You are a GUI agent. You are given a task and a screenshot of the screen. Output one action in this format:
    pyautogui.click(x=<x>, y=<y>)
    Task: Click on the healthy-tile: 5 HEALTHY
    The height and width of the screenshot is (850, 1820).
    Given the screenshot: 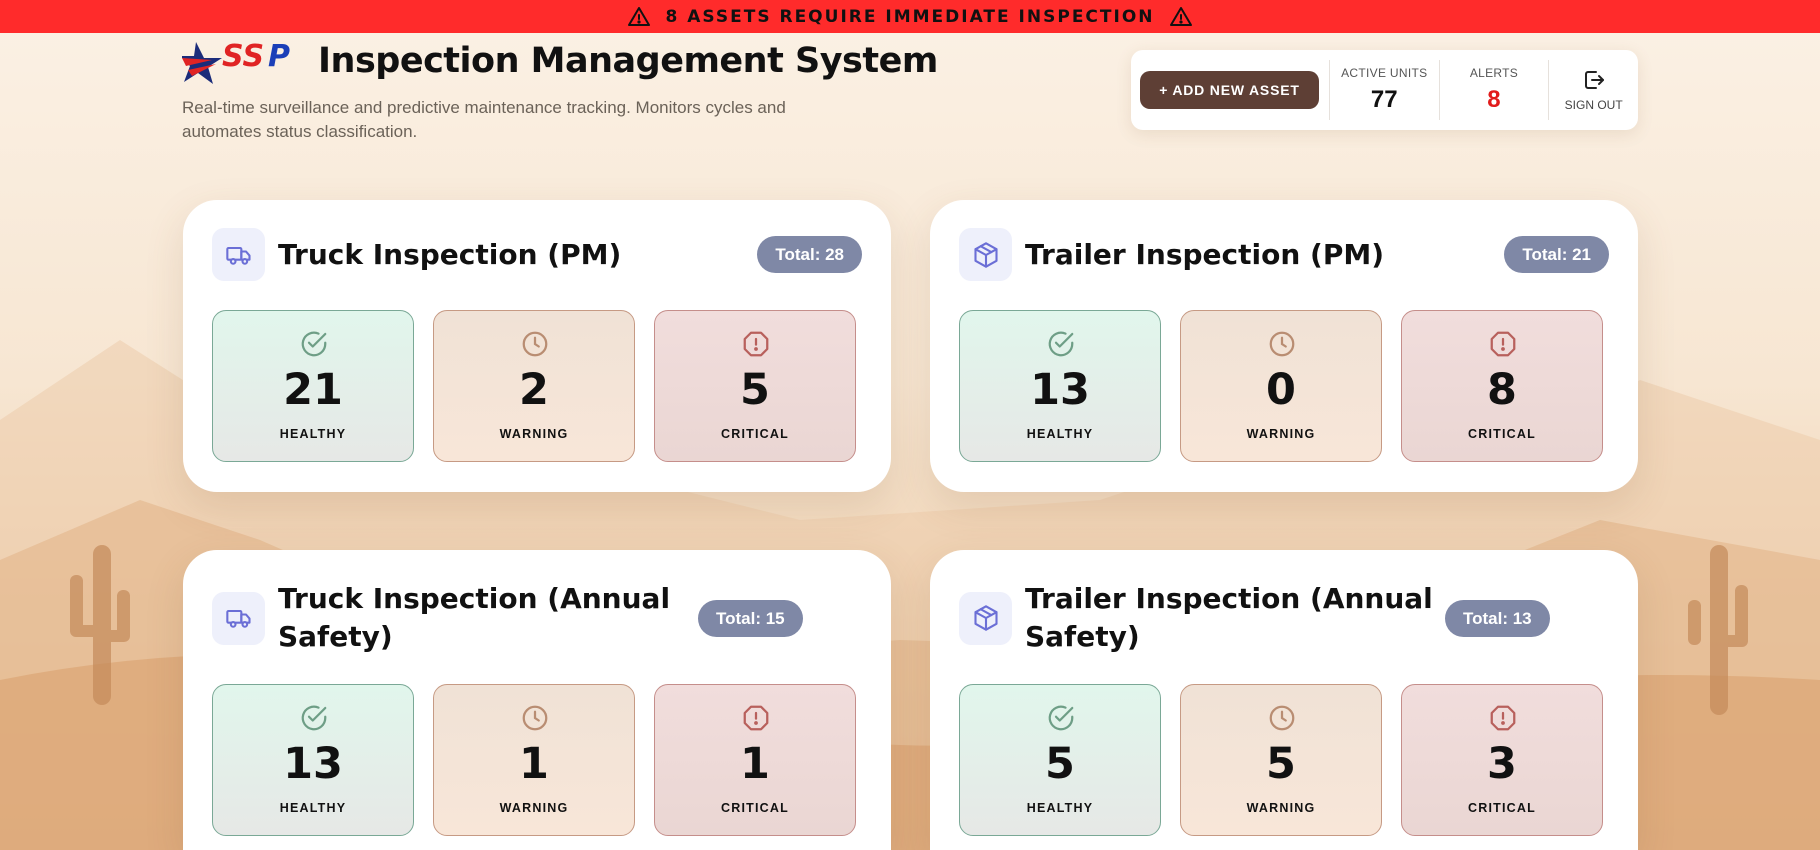 What is the action you would take?
    pyautogui.click(x=1060, y=760)
    